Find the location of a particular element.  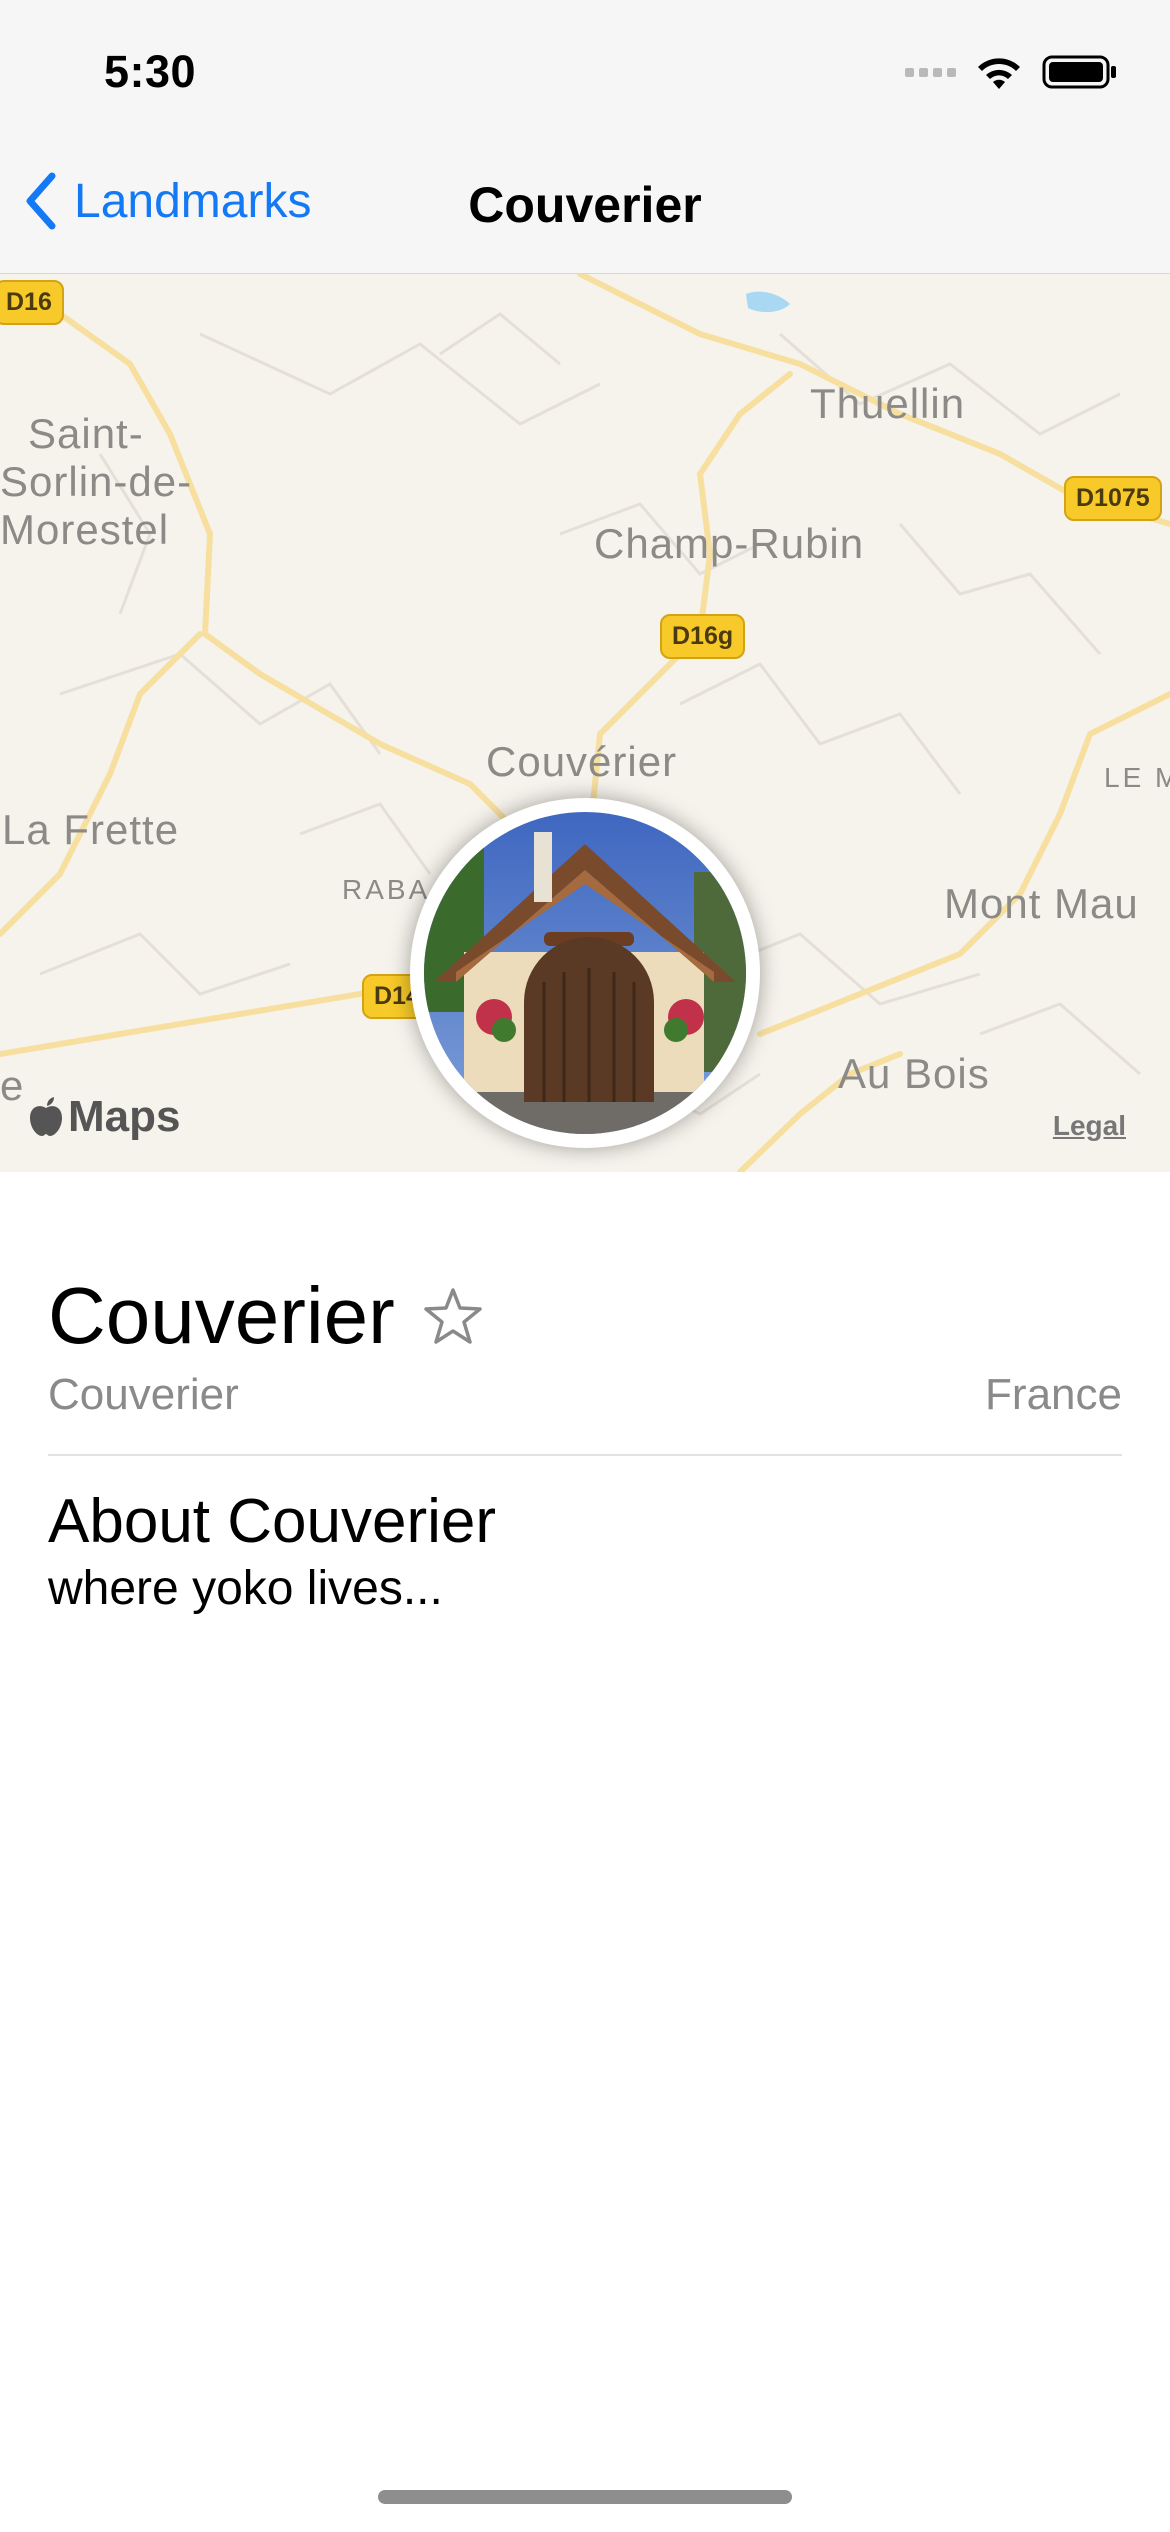

landmark-photo is located at coordinates (585, 973).